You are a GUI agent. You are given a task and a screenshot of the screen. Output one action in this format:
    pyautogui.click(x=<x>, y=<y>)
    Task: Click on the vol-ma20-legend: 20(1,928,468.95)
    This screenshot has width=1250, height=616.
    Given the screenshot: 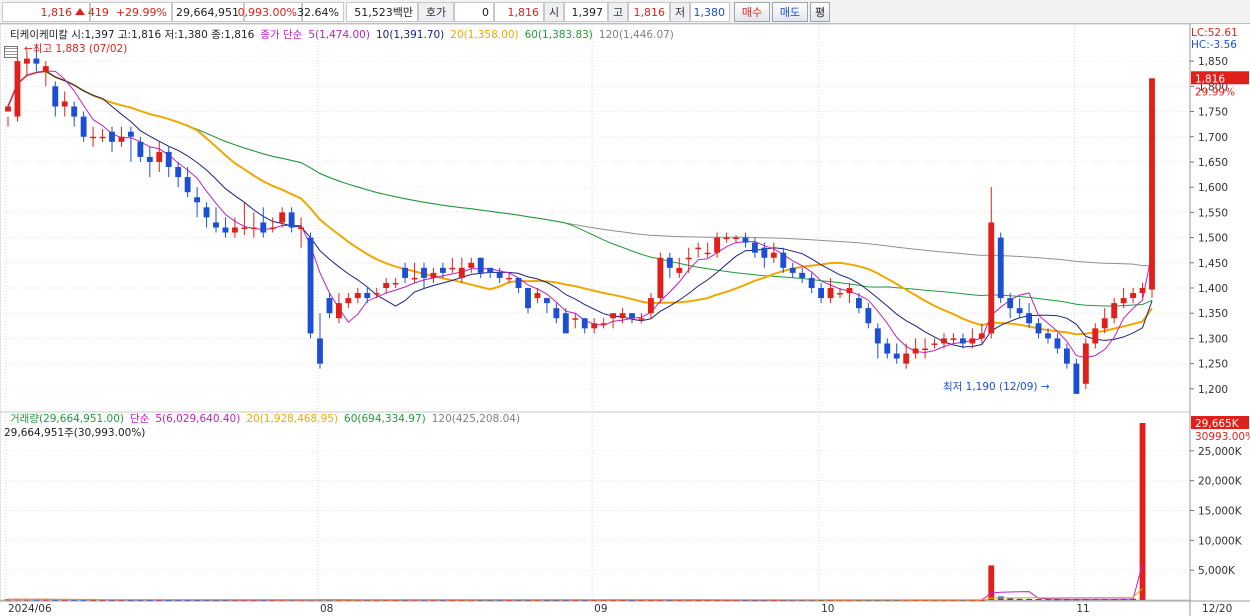 What is the action you would take?
    pyautogui.click(x=292, y=418)
    